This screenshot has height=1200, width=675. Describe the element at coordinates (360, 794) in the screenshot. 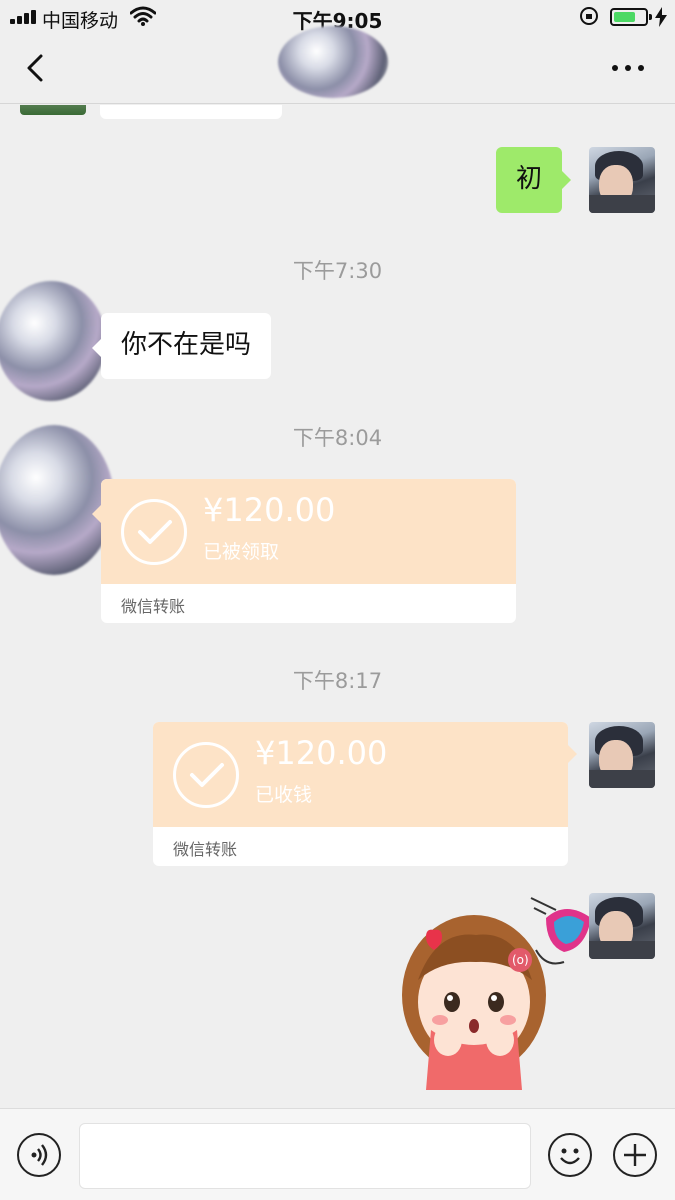

I see `transfer-card-outgoing: ¥120.00 已收钱 微信转账` at that location.